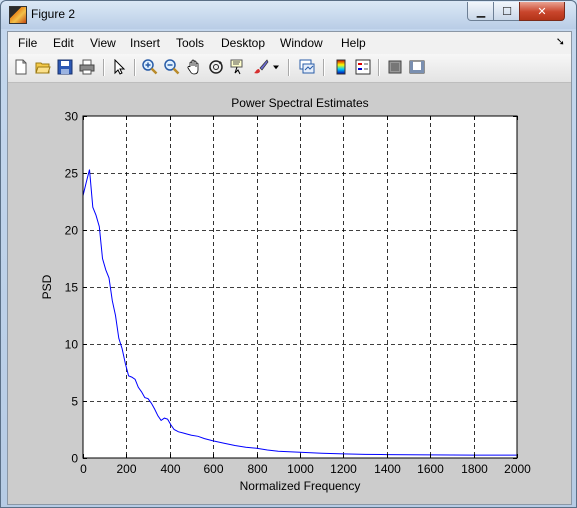 Image resolution: width=577 pixels, height=508 pixels. What do you see at coordinates (387, 469) in the screenshot?
I see `x-tick-label: 1400` at bounding box center [387, 469].